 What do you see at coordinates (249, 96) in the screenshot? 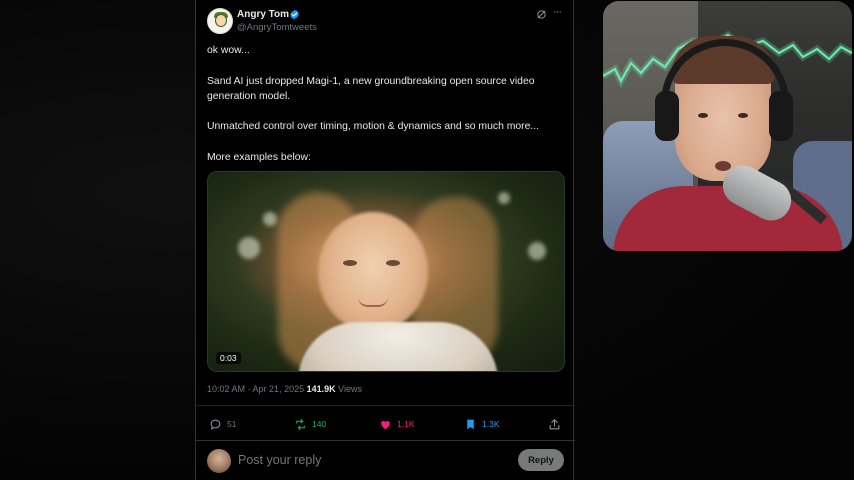
I see `tweet-text-line: generation model.` at bounding box center [249, 96].